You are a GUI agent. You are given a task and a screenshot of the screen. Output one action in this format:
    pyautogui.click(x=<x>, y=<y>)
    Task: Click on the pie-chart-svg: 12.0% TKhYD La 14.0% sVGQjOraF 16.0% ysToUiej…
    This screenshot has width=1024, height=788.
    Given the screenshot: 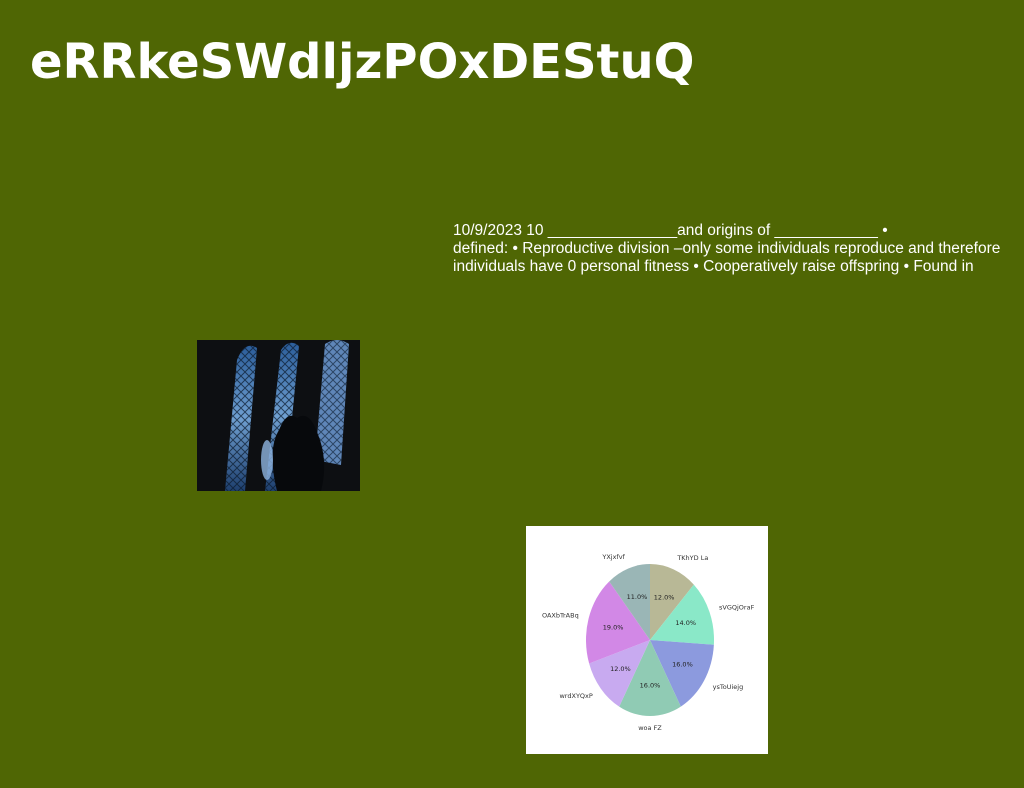 What is the action you would take?
    pyautogui.click(x=648, y=642)
    